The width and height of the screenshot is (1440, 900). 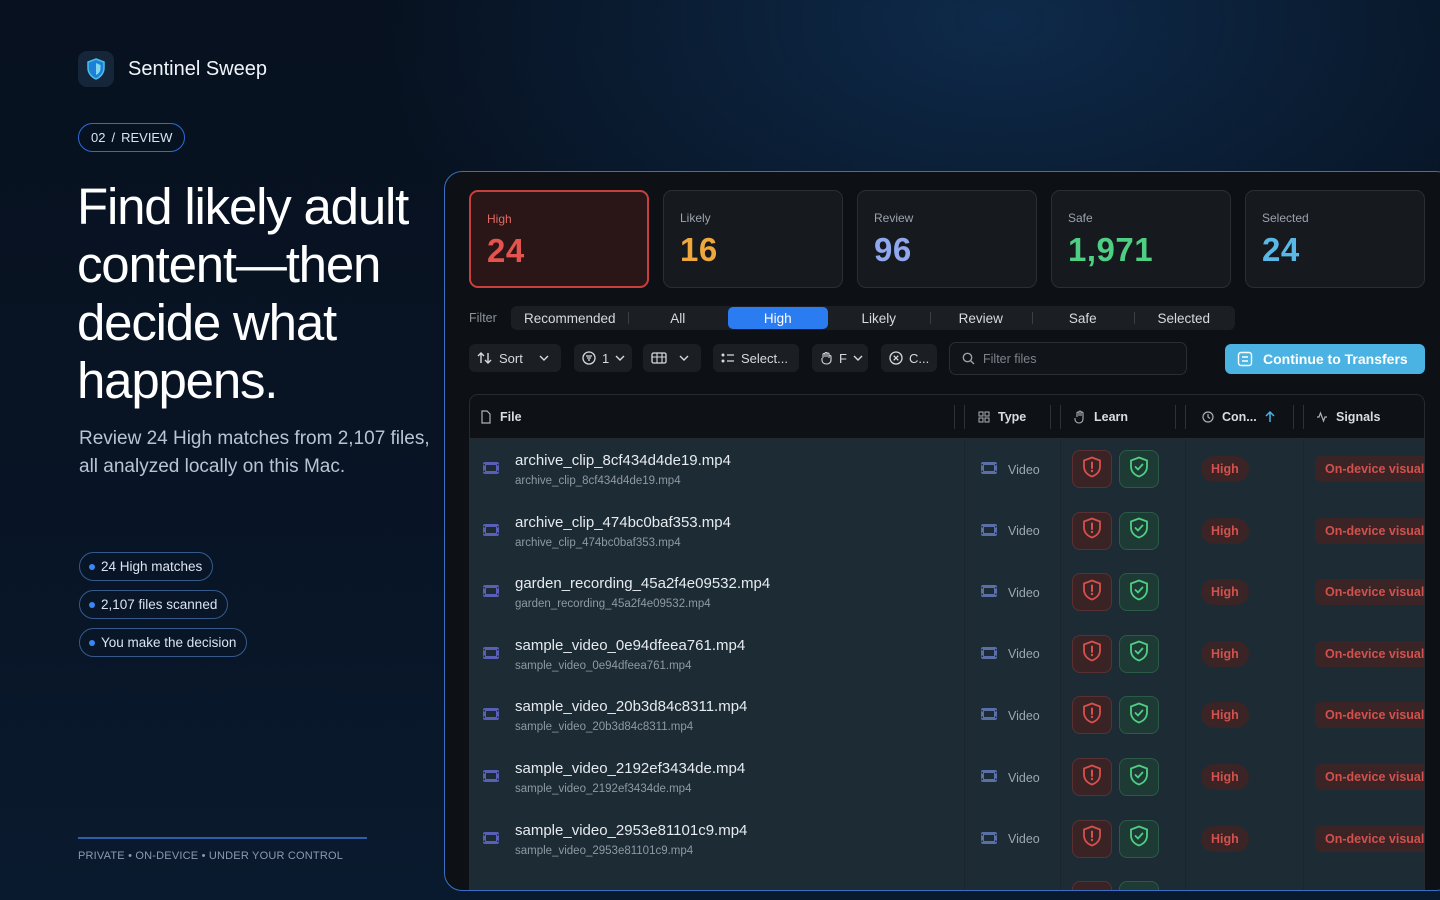 What do you see at coordinates (947, 239) in the screenshot?
I see `stat-card-review: Review 96` at bounding box center [947, 239].